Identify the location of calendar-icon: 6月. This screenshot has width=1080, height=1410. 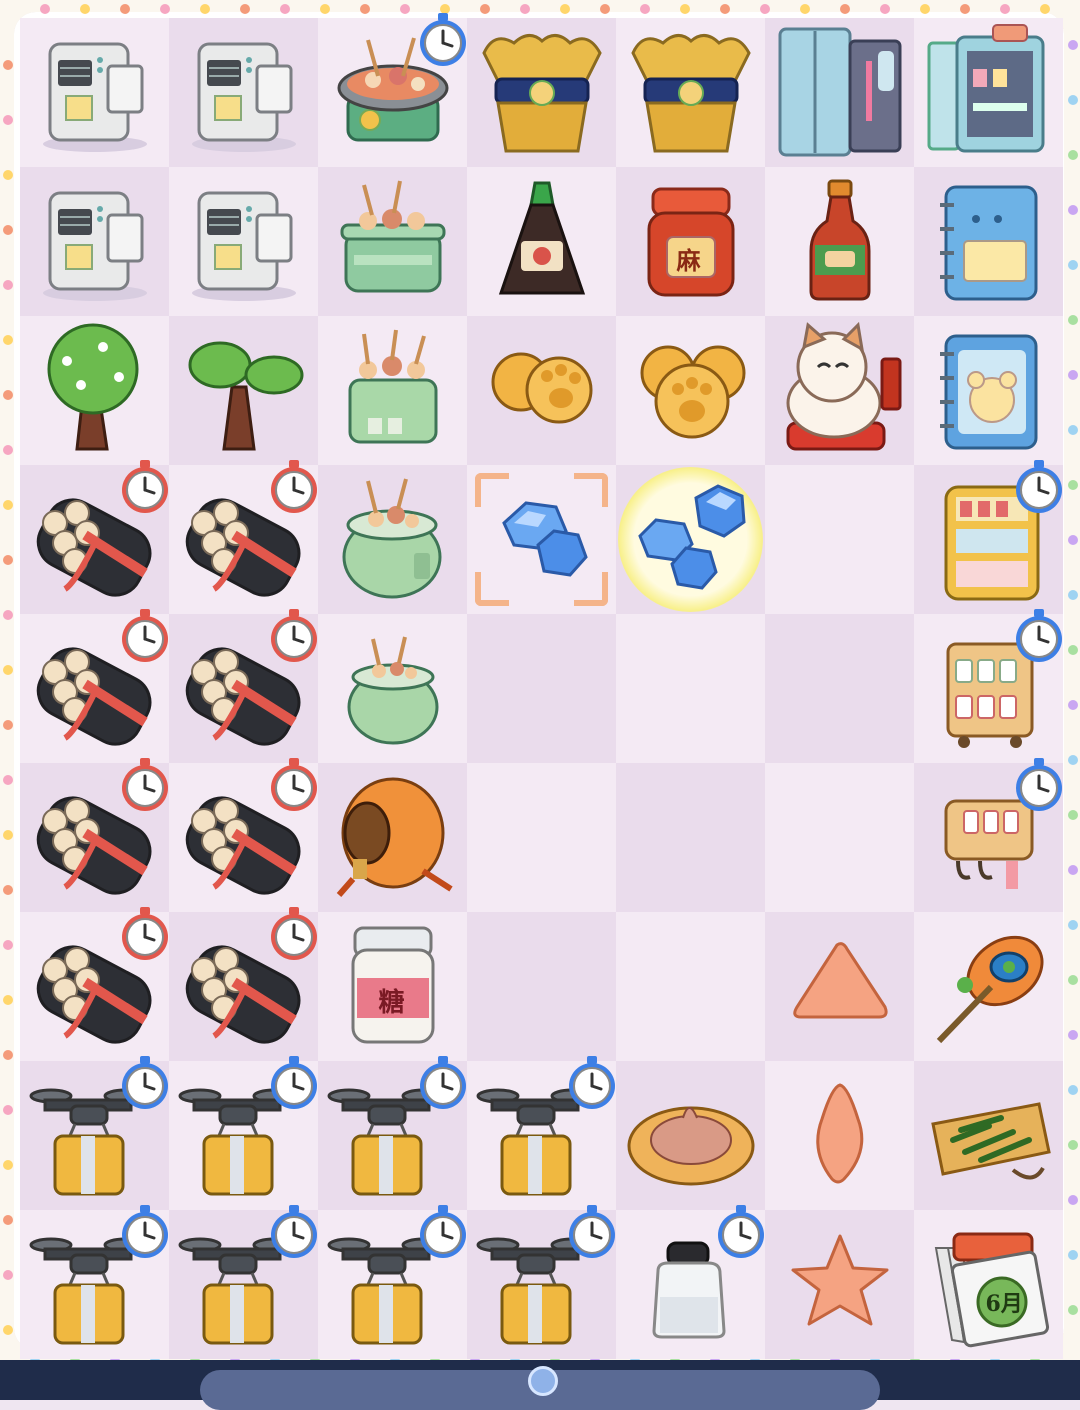
(989, 1285).